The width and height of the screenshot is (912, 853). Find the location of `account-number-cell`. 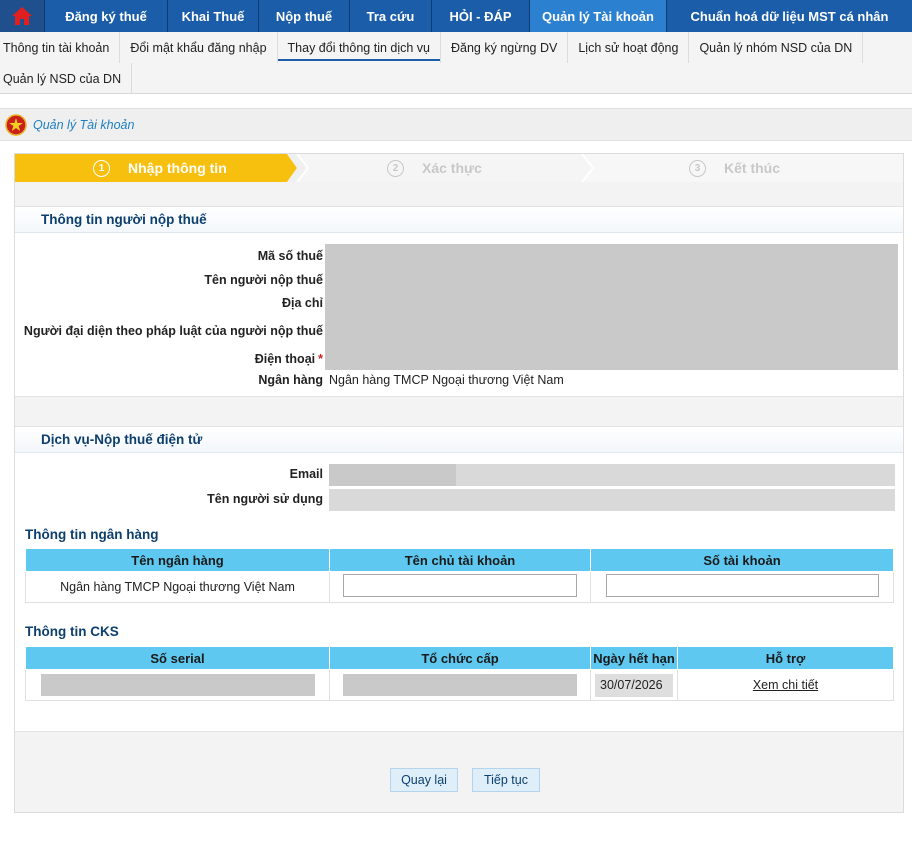

account-number-cell is located at coordinates (742, 587).